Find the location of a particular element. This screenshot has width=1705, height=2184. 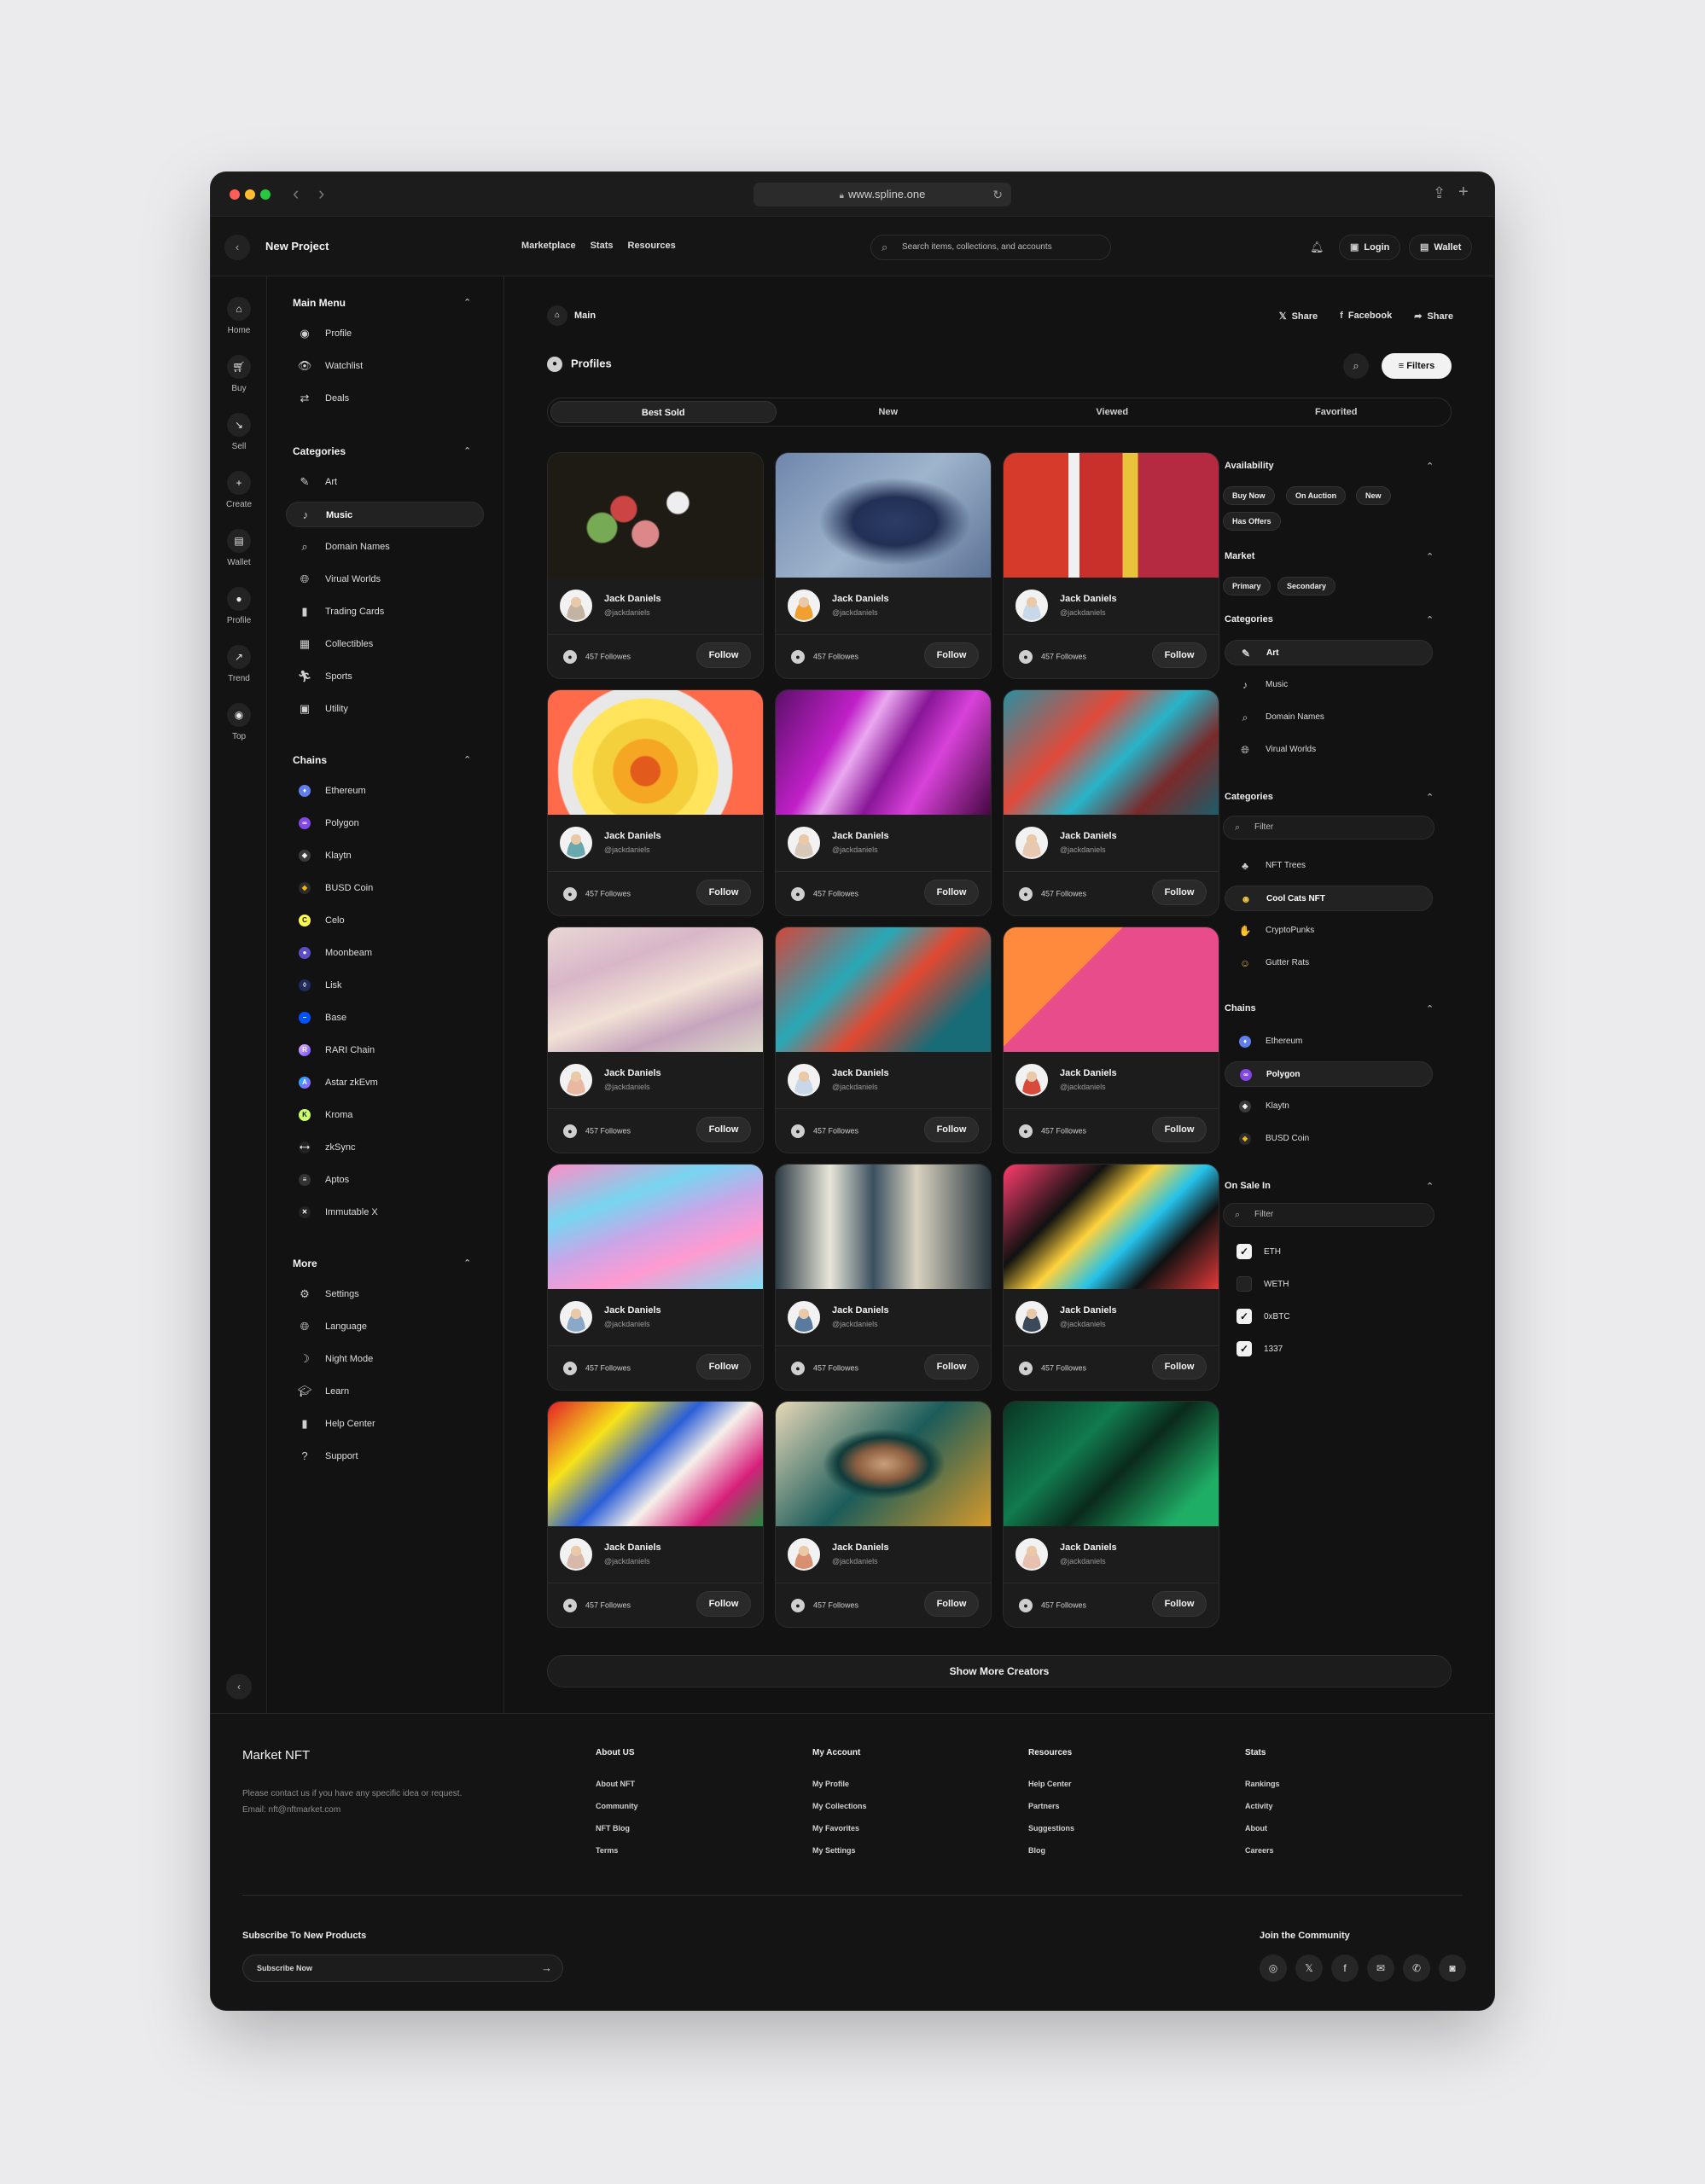

footer-link: Blog is located at coordinates (1051, 1857).